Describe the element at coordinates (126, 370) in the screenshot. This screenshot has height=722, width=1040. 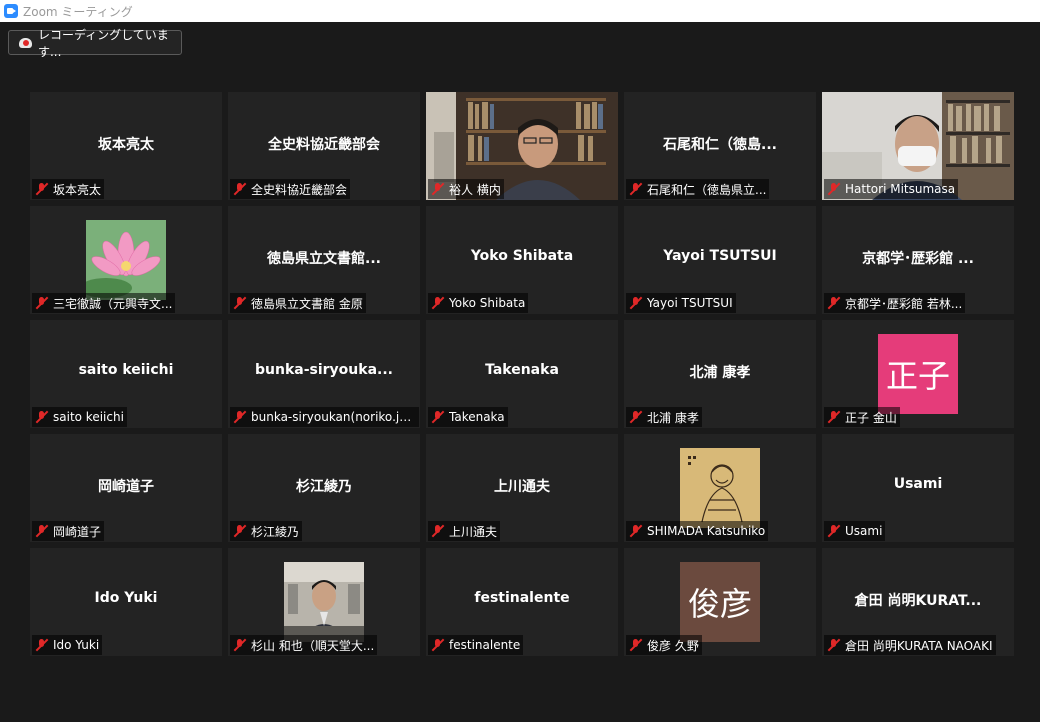
I see `participant-display-name: saito keiichi` at that location.